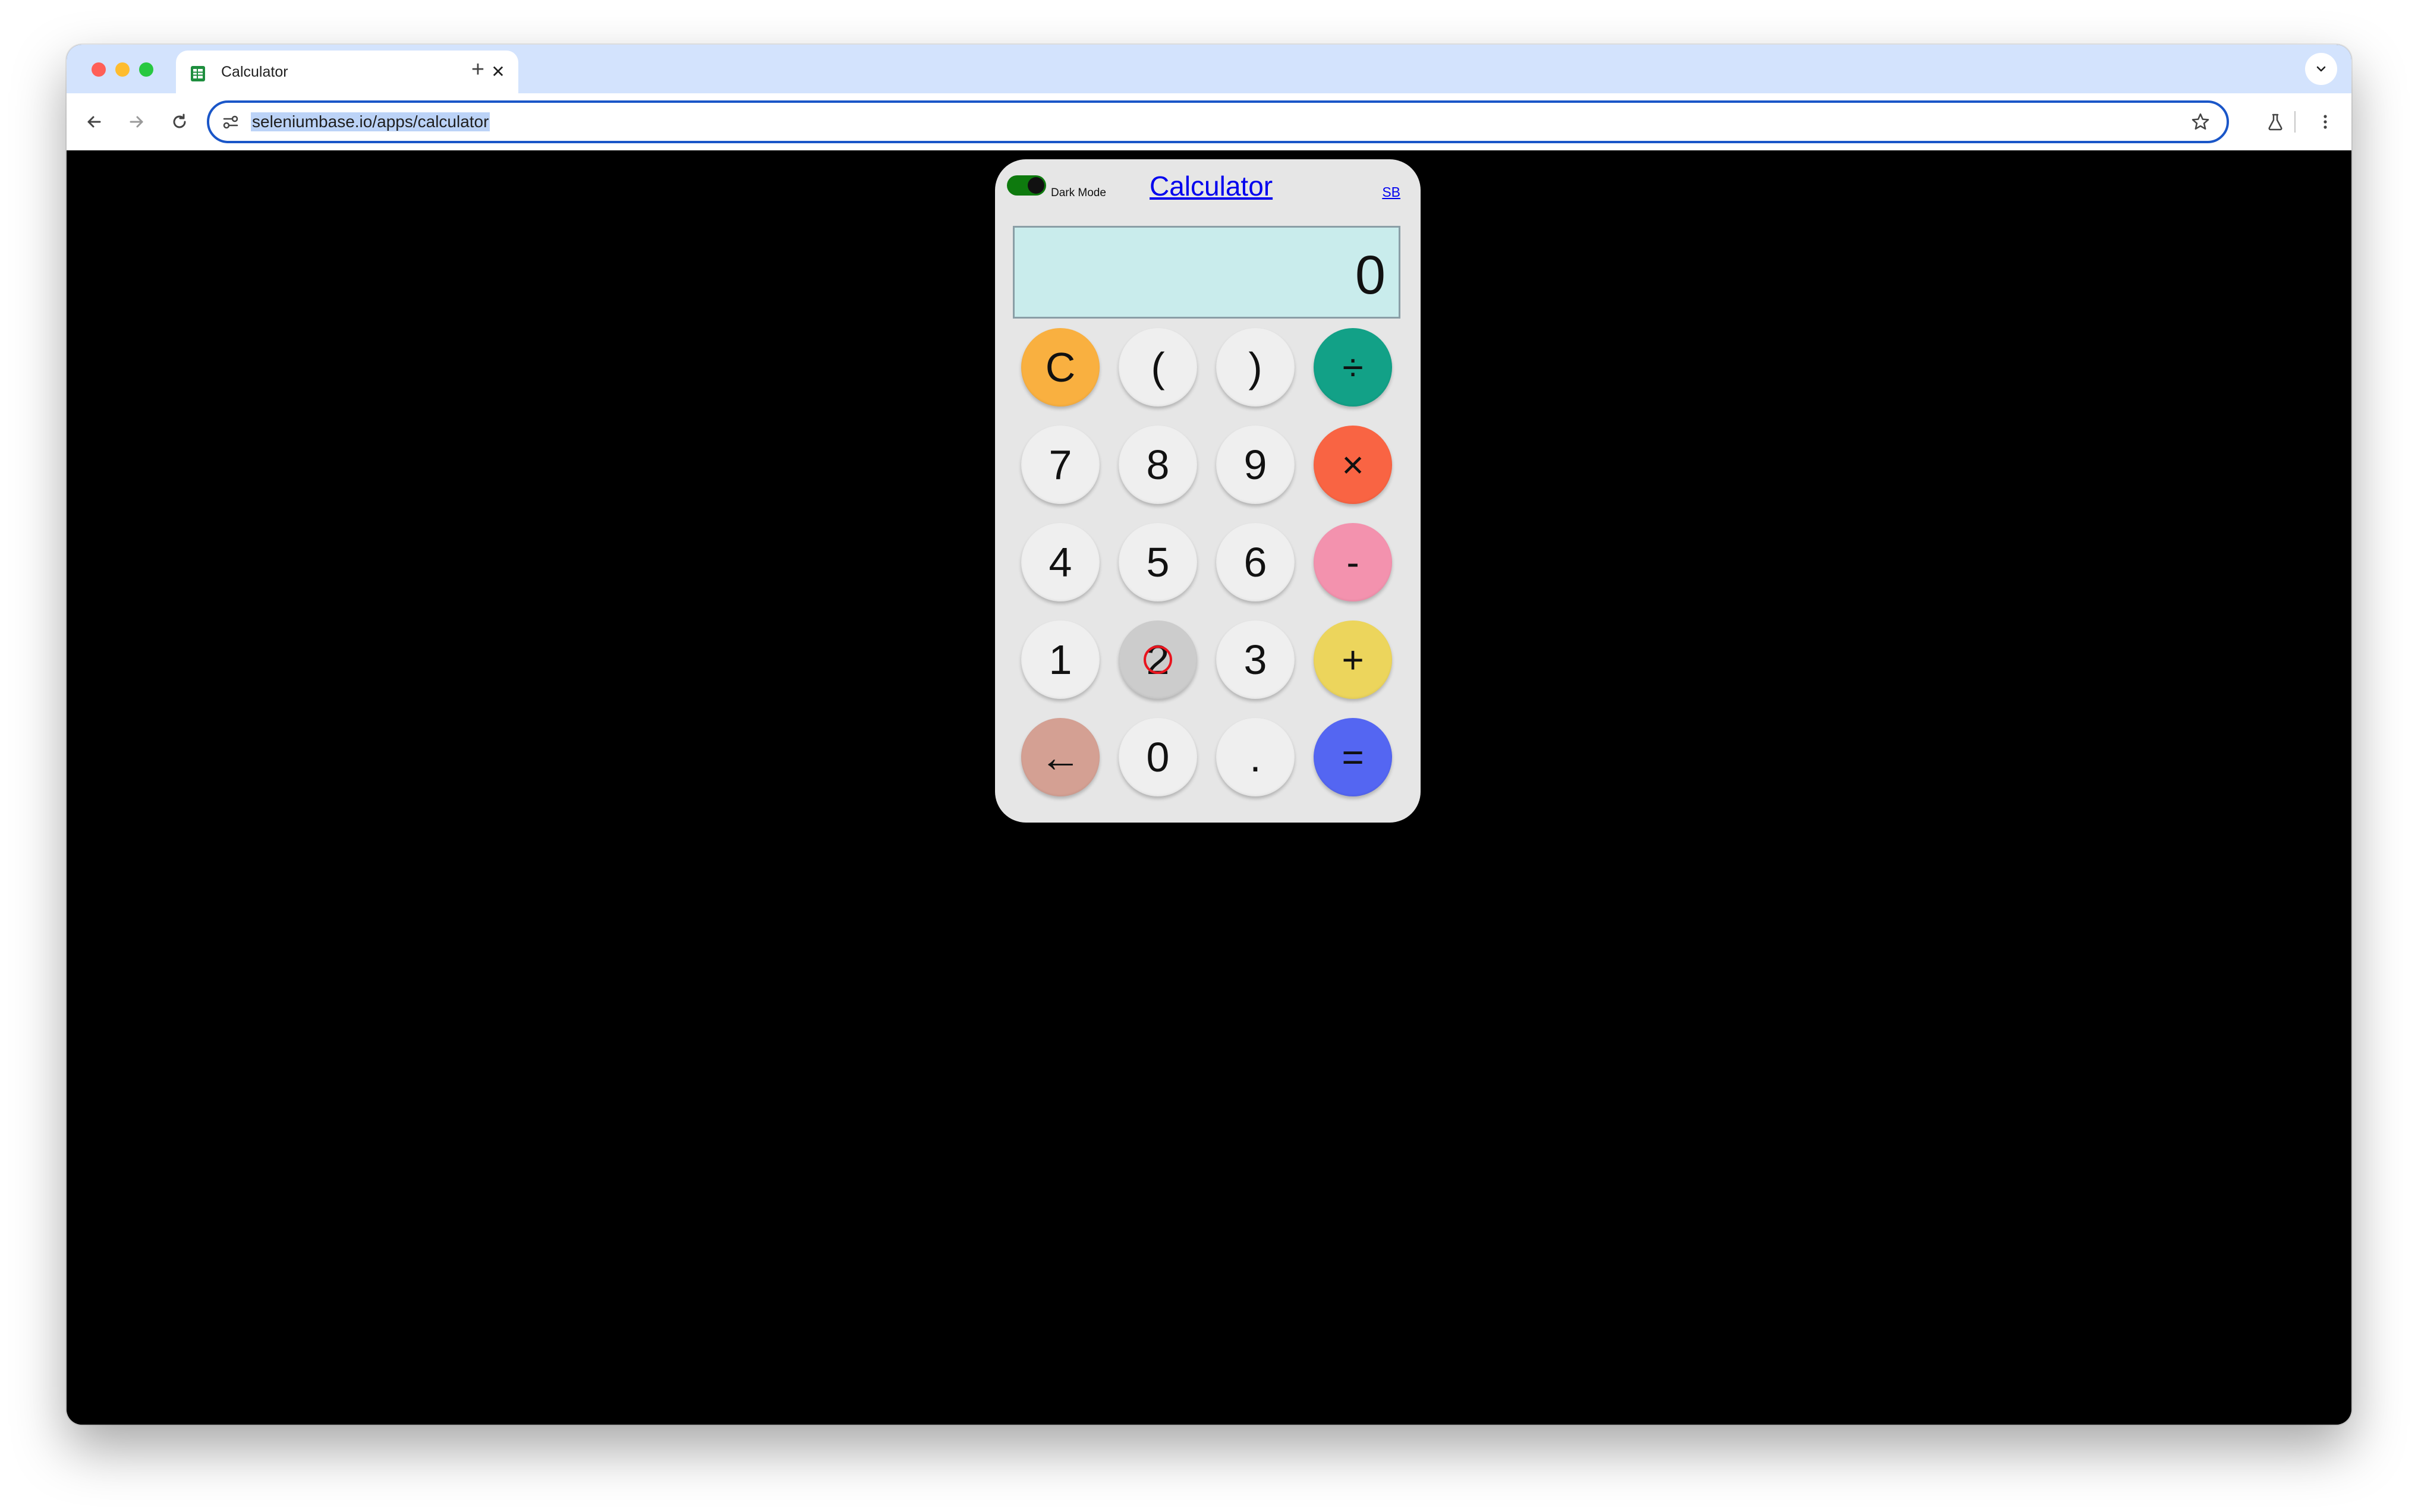 Image resolution: width=2418 pixels, height=1512 pixels. What do you see at coordinates (1060, 757) in the screenshot?
I see `backspace-button: ←` at bounding box center [1060, 757].